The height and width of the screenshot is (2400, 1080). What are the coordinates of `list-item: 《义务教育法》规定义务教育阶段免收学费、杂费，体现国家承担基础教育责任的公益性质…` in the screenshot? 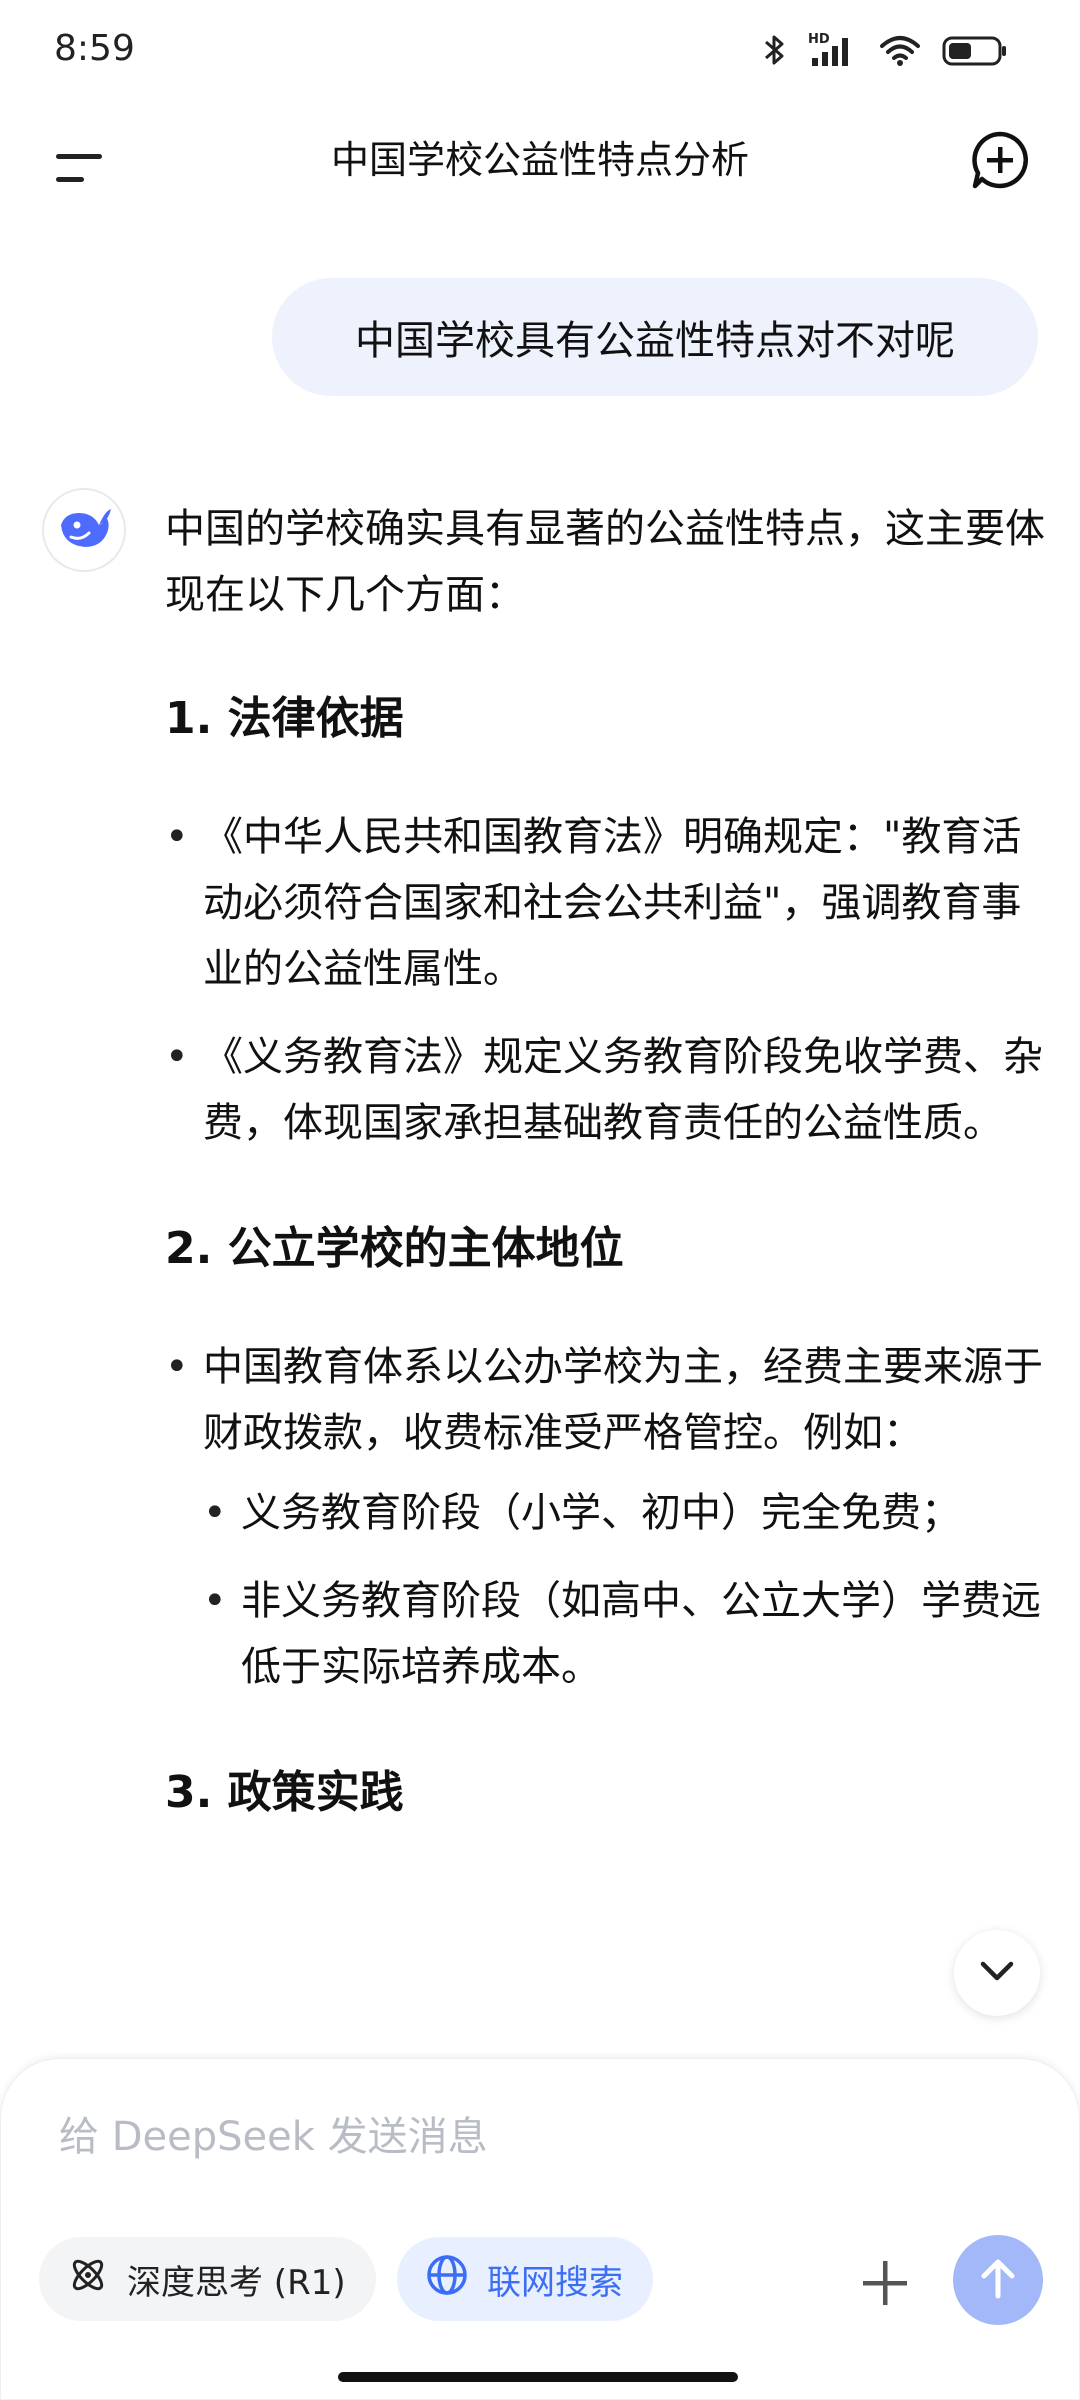 It's located at (605, 1090).